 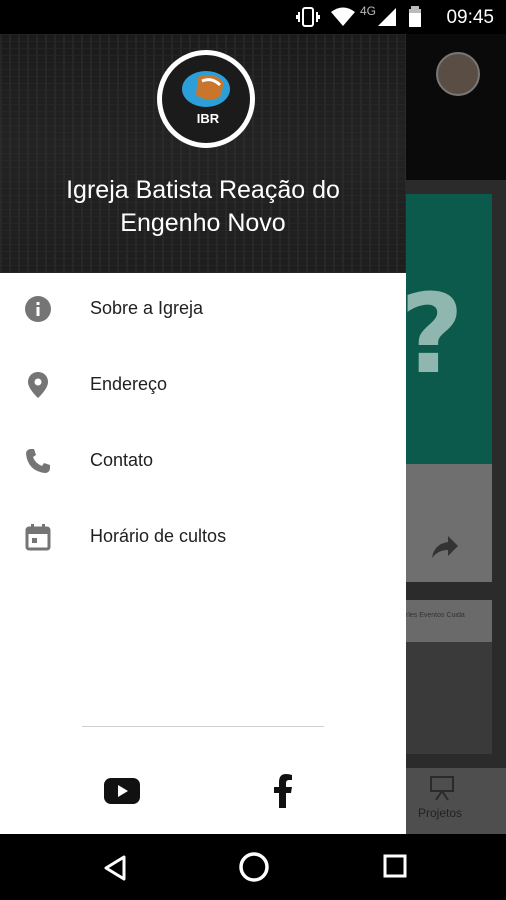 I want to click on menu-item-horario: Horário de cultos, so click(x=203, y=539).